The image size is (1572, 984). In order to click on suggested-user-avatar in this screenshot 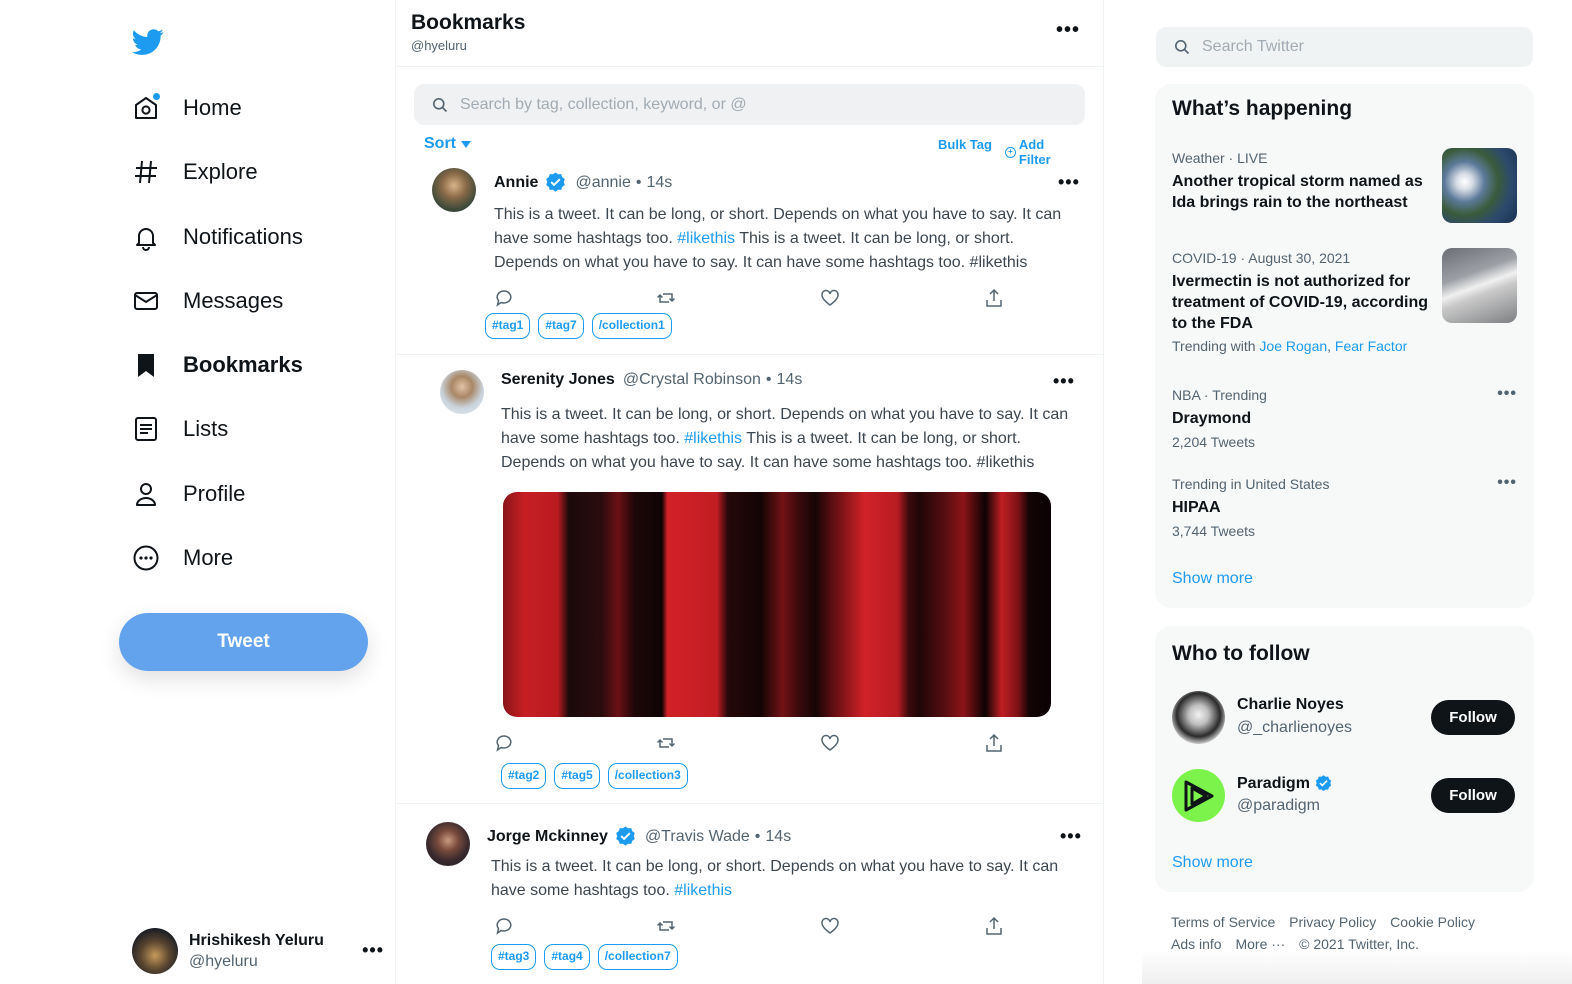, I will do `click(1198, 717)`.